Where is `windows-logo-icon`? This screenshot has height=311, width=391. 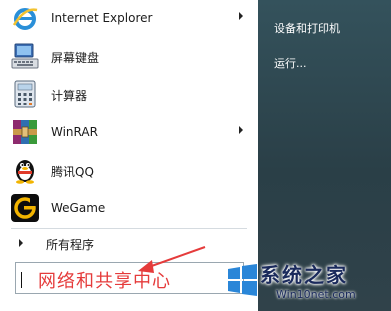
windows-logo-icon is located at coordinates (242, 280).